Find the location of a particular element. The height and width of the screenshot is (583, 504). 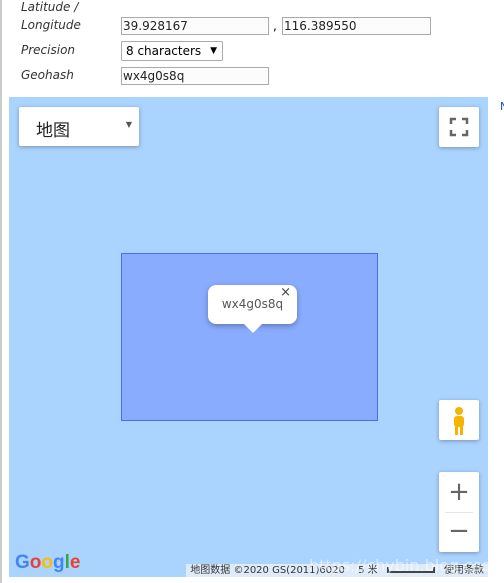

latitude-input: 39.928167 is located at coordinates (195, 26).